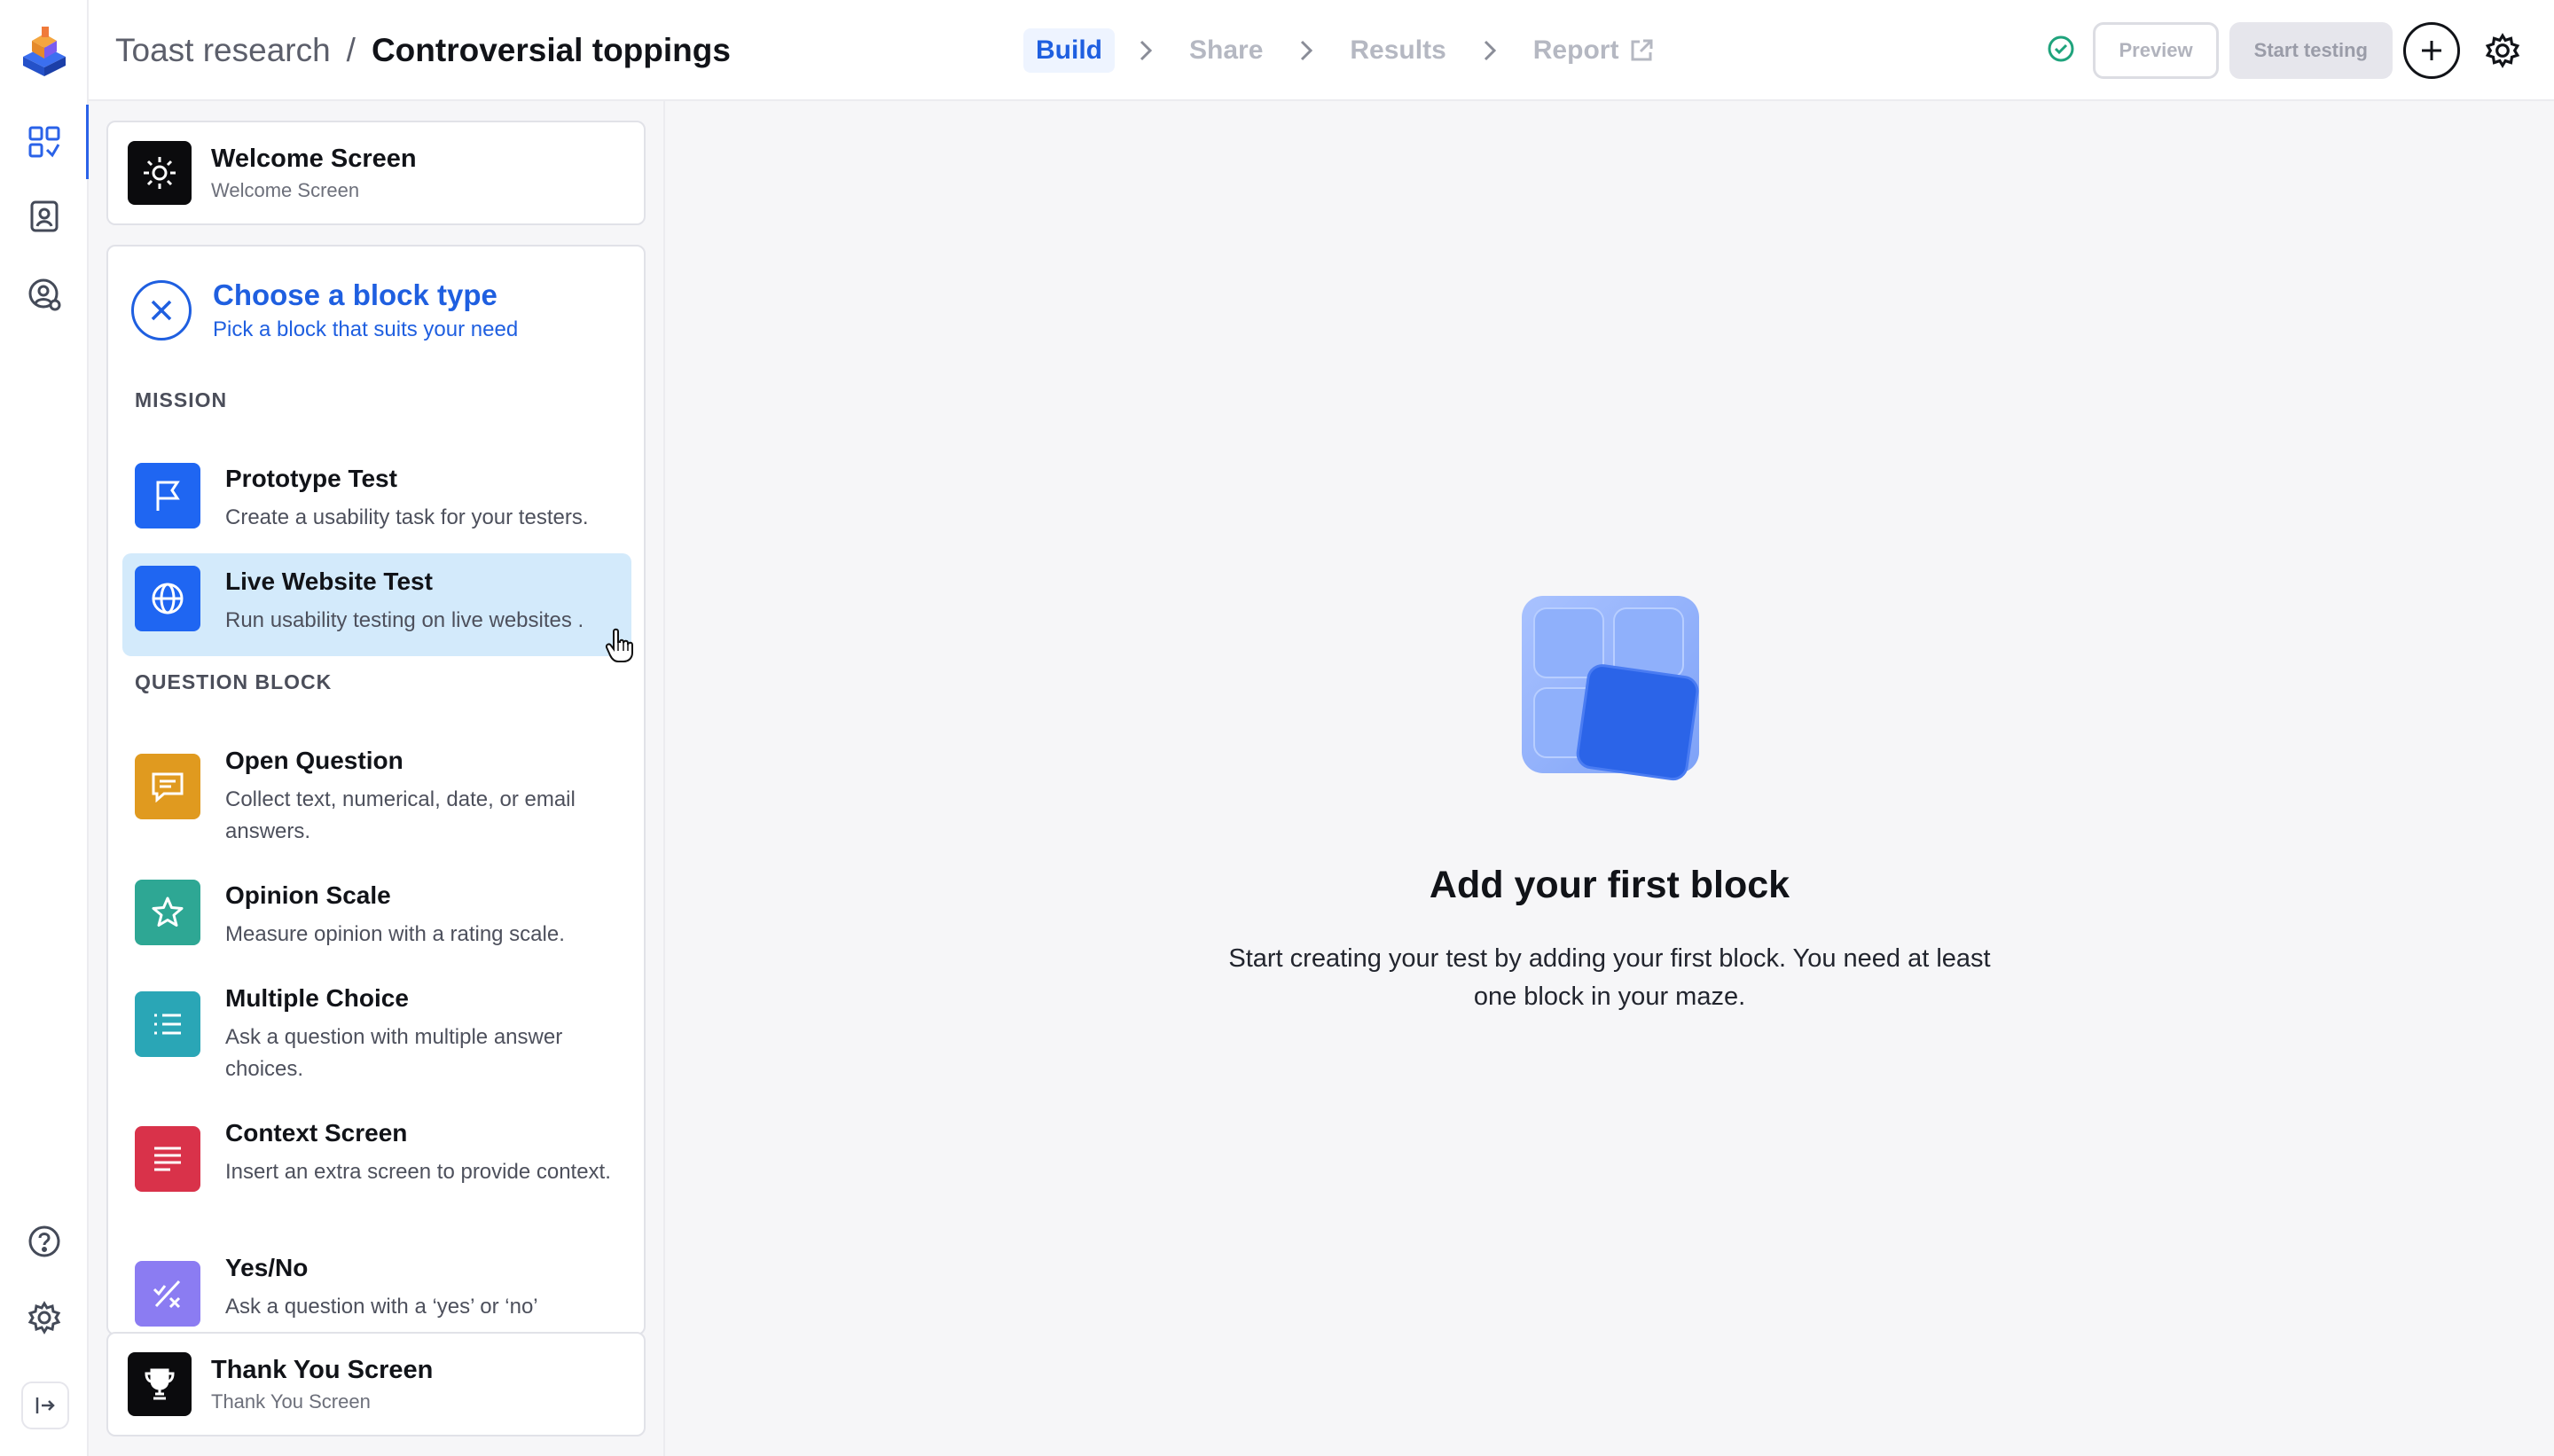 The height and width of the screenshot is (1456, 2554). What do you see at coordinates (322, 1369) in the screenshot?
I see `thank-you-screen-title: Thank You Screen` at bounding box center [322, 1369].